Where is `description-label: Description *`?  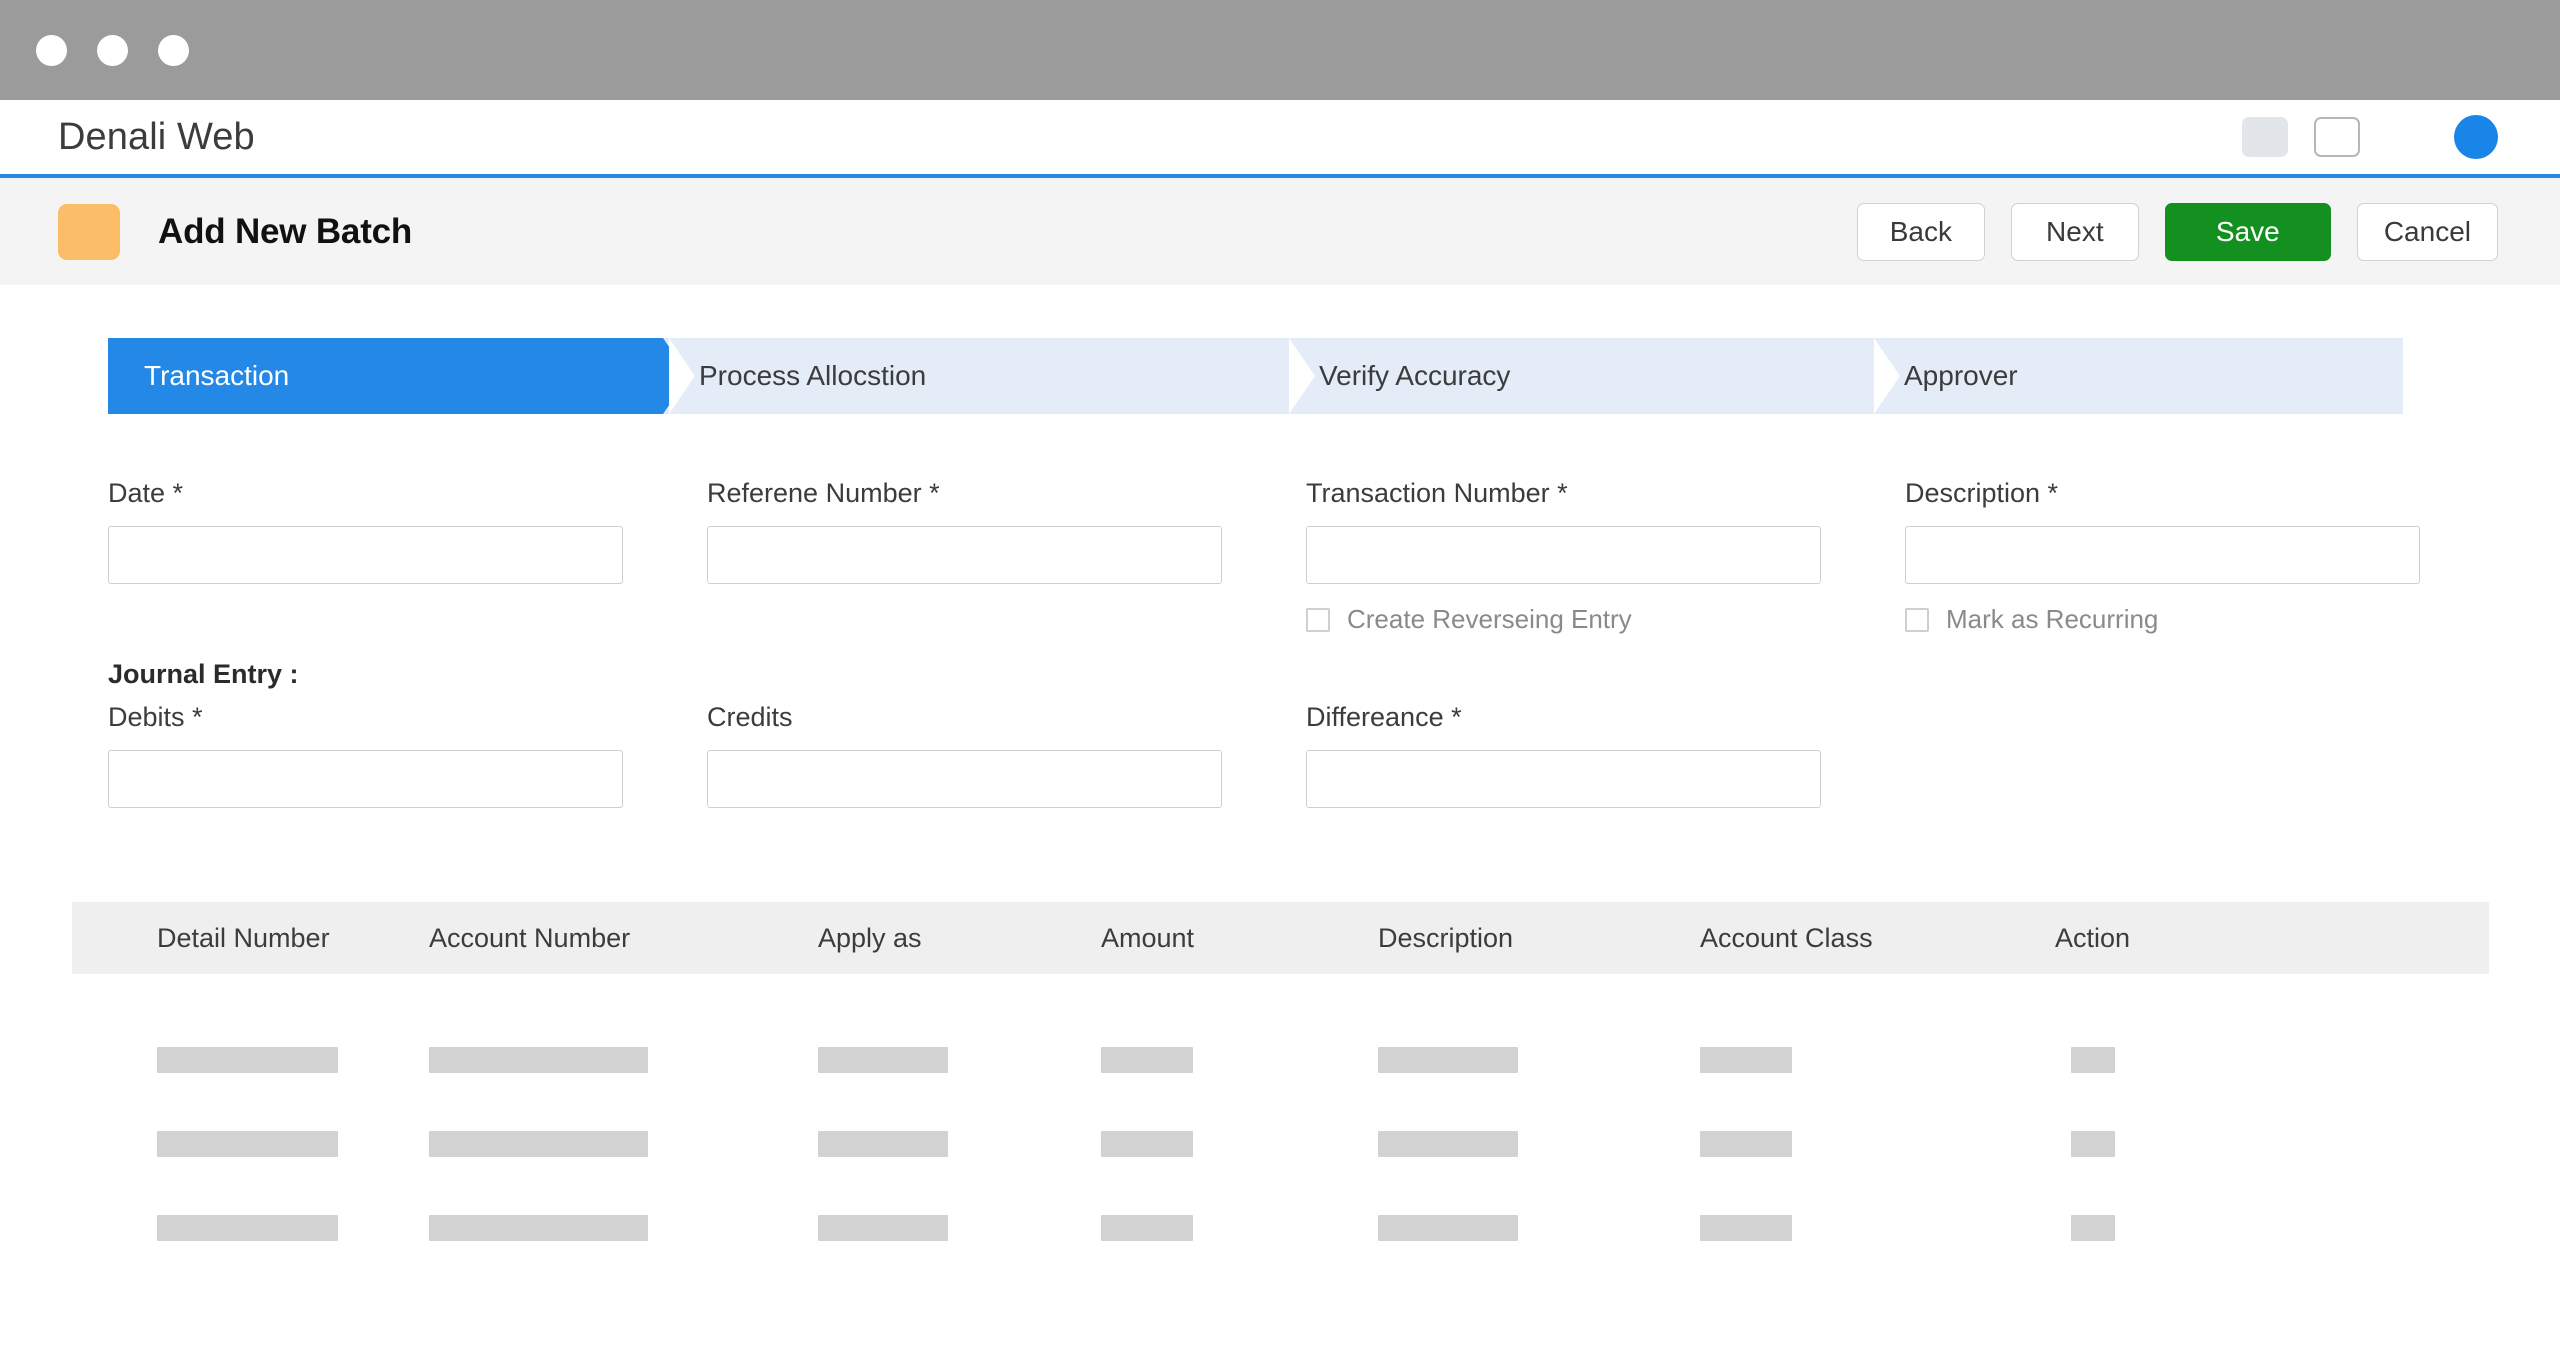 description-label: Description * is located at coordinates (1982, 493).